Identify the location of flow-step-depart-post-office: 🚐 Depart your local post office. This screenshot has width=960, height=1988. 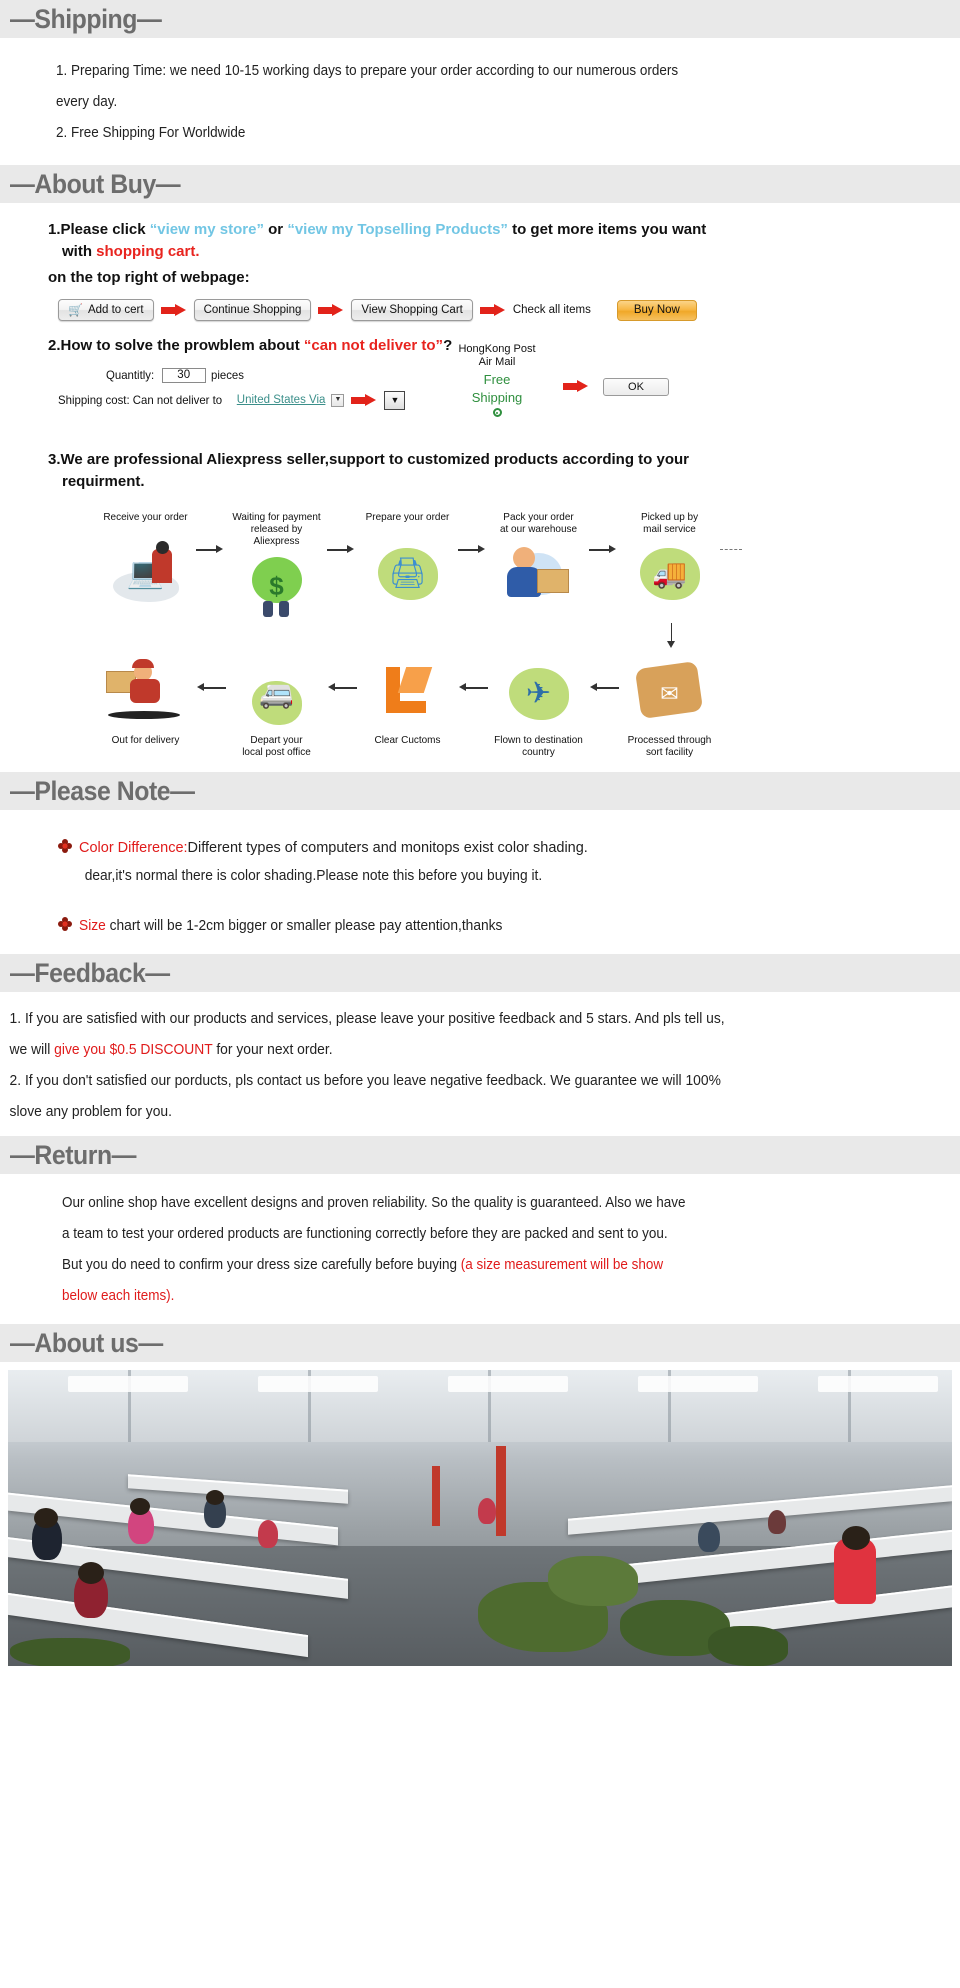
(276, 707).